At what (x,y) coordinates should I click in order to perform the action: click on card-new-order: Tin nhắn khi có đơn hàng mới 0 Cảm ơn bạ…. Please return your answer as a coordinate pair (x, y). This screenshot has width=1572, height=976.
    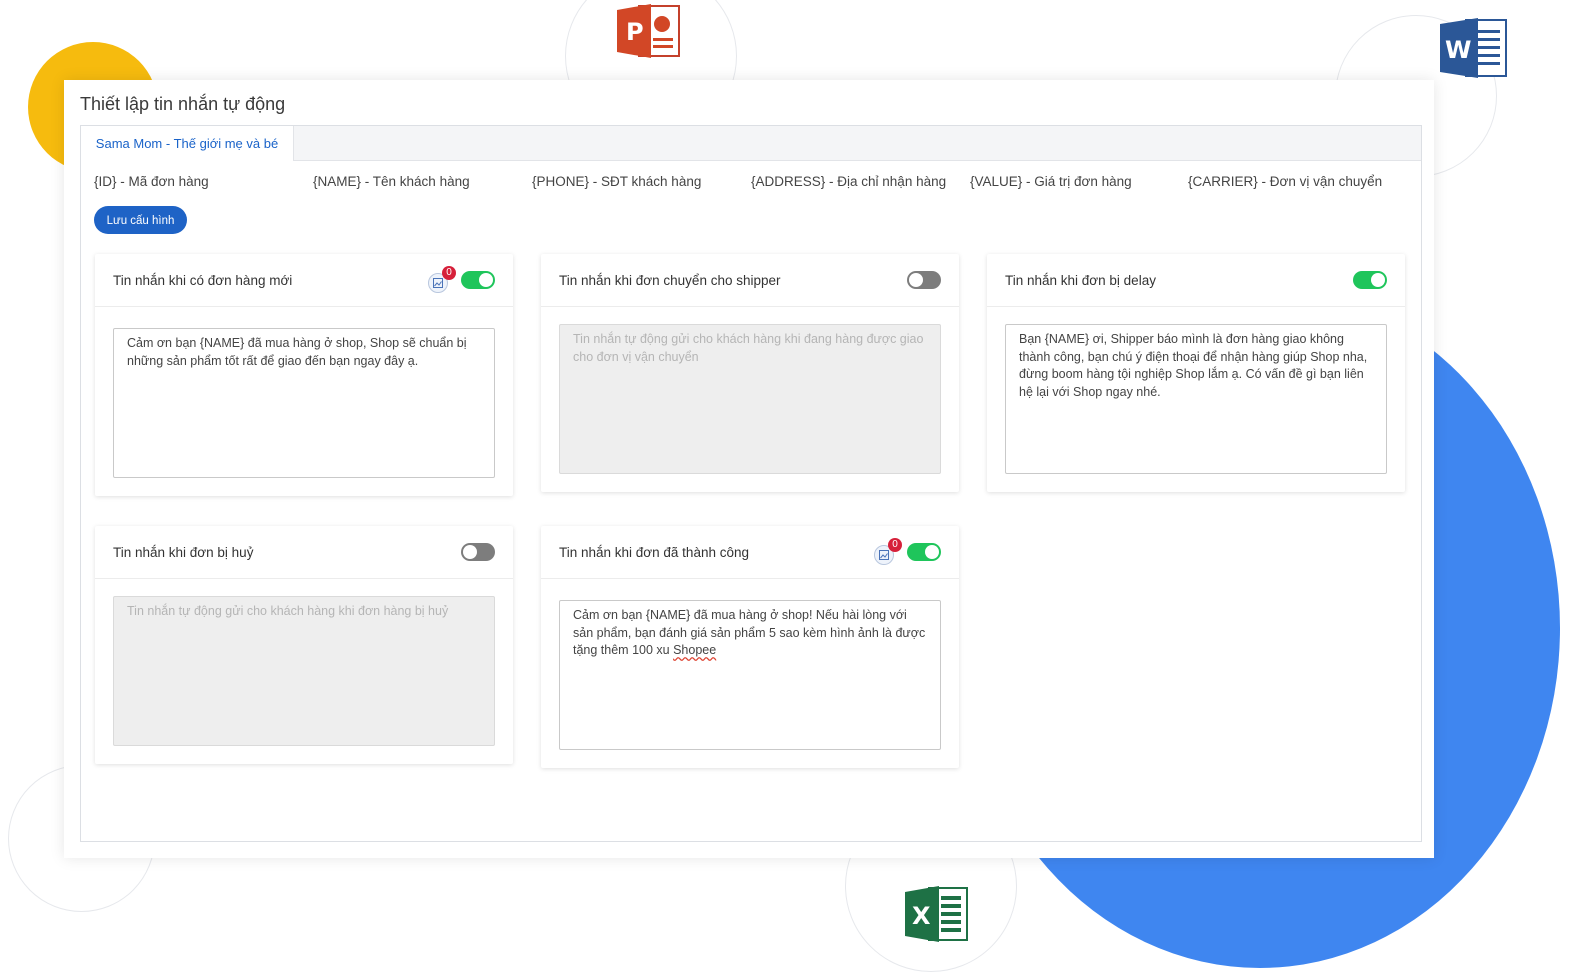
    Looking at the image, I should click on (304, 375).